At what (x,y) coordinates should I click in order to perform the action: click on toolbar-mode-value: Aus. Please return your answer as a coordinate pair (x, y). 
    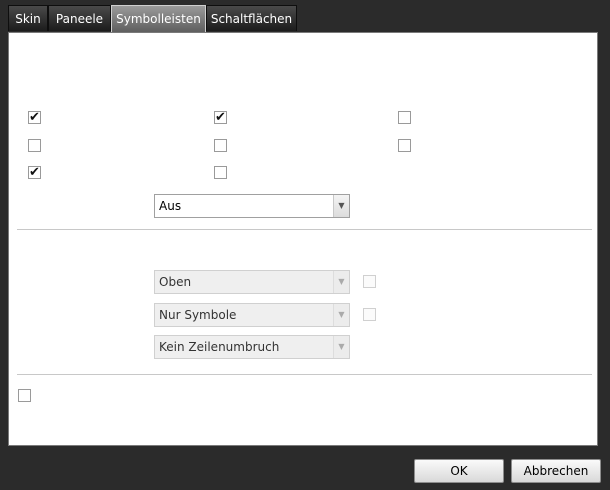
    Looking at the image, I should click on (170, 206).